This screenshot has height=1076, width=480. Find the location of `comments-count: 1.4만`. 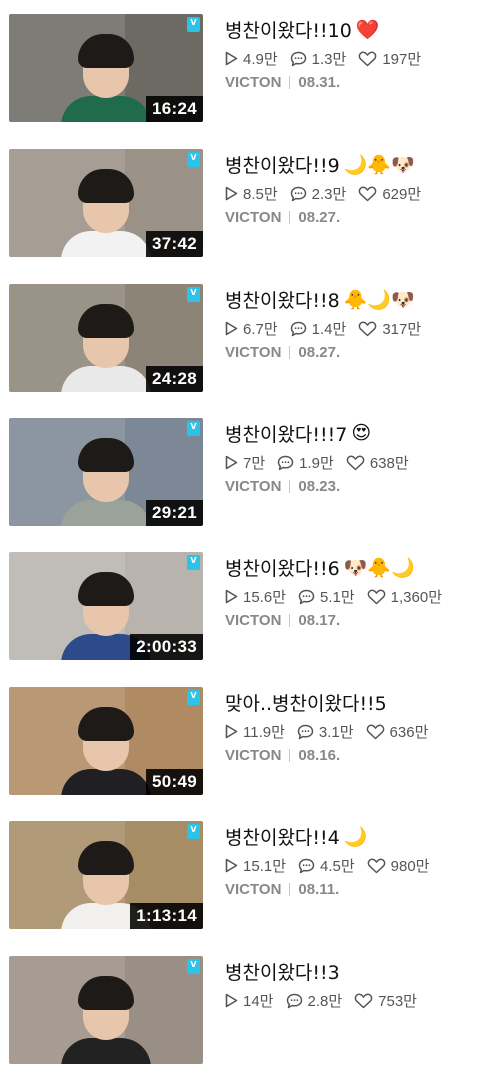

comments-count: 1.4만 is located at coordinates (329, 329).